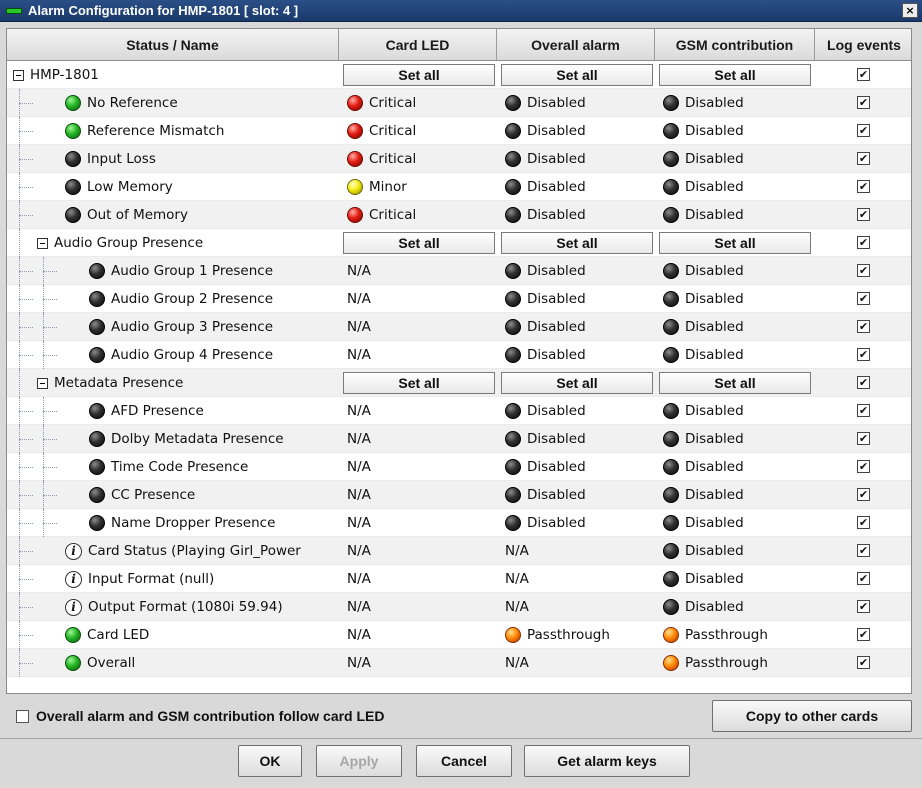 This screenshot has width=922, height=788. I want to click on copy-to-other-cards-button: Copy to other cards, so click(812, 716).